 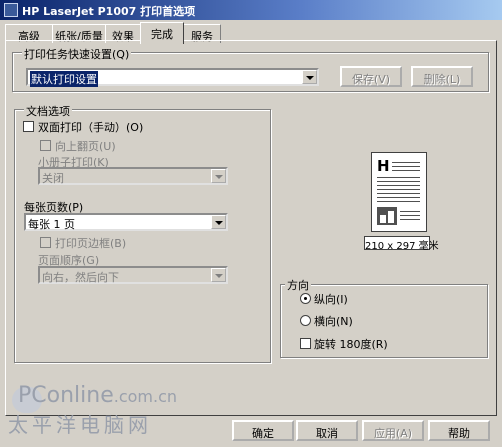 I want to click on cancel-button: 取消, so click(x=327, y=430).